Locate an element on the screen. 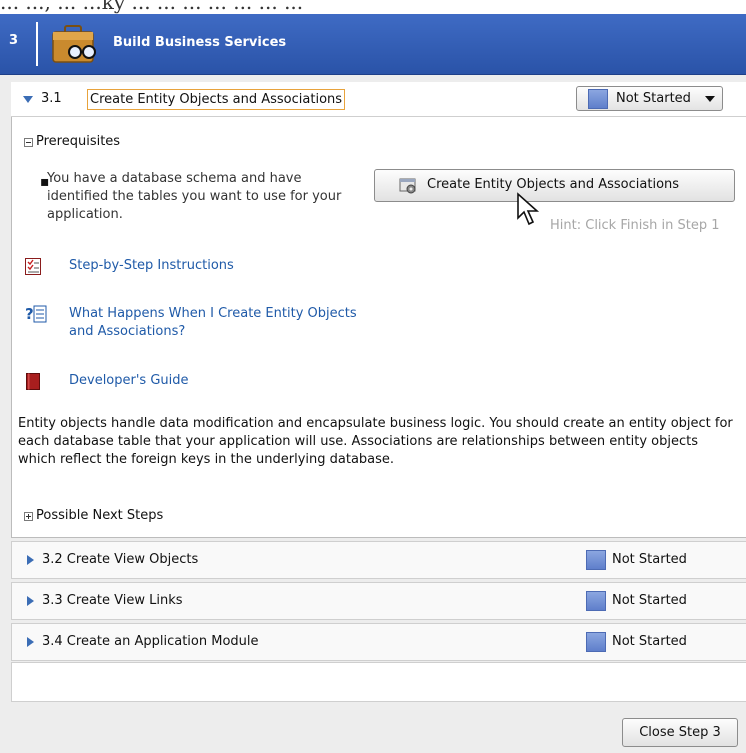 The image size is (746, 753). create-entity-objects-button: Create Entity Objects and Associations is located at coordinates (554, 185).